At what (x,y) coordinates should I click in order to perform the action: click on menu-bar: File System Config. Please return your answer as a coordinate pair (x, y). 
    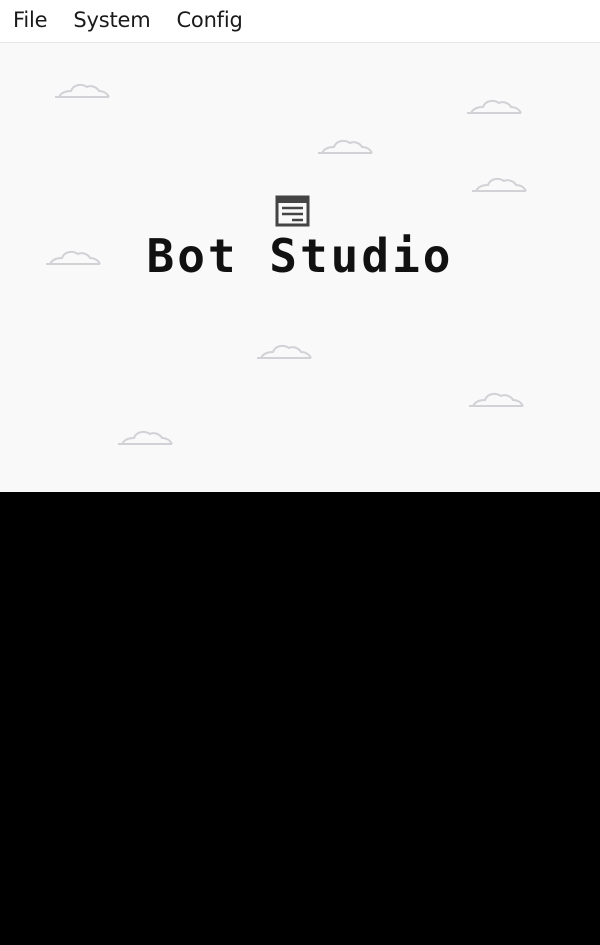
    Looking at the image, I should click on (300, 21).